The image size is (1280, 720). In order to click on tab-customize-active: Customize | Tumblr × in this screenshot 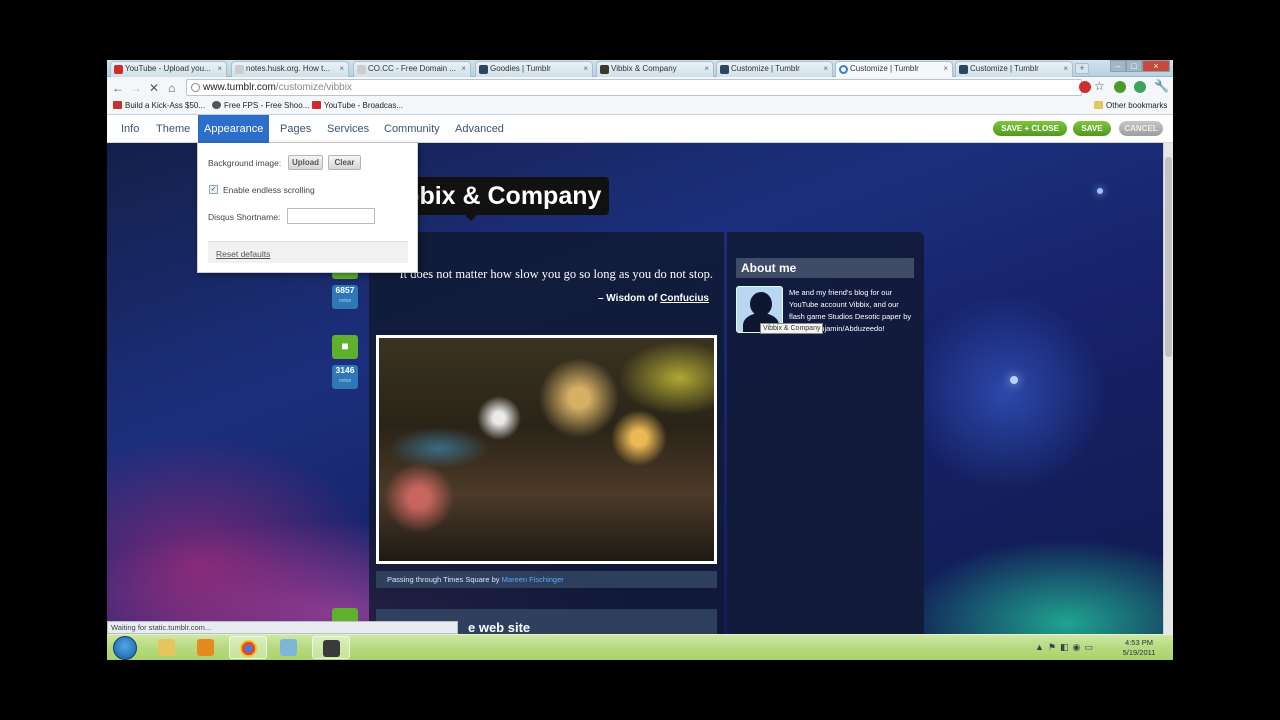, I will do `click(894, 69)`.